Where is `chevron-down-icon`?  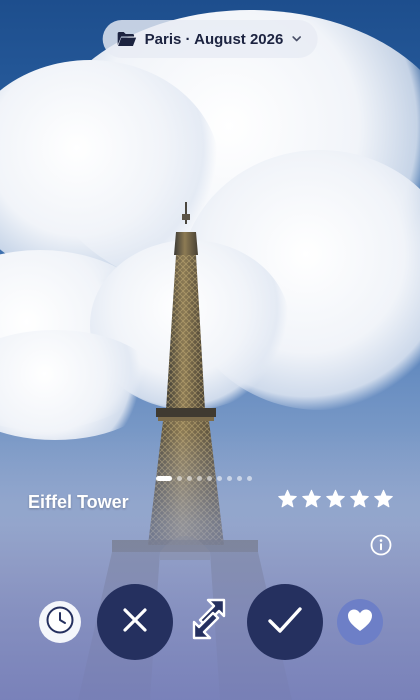
chevron-down-icon is located at coordinates (296, 39).